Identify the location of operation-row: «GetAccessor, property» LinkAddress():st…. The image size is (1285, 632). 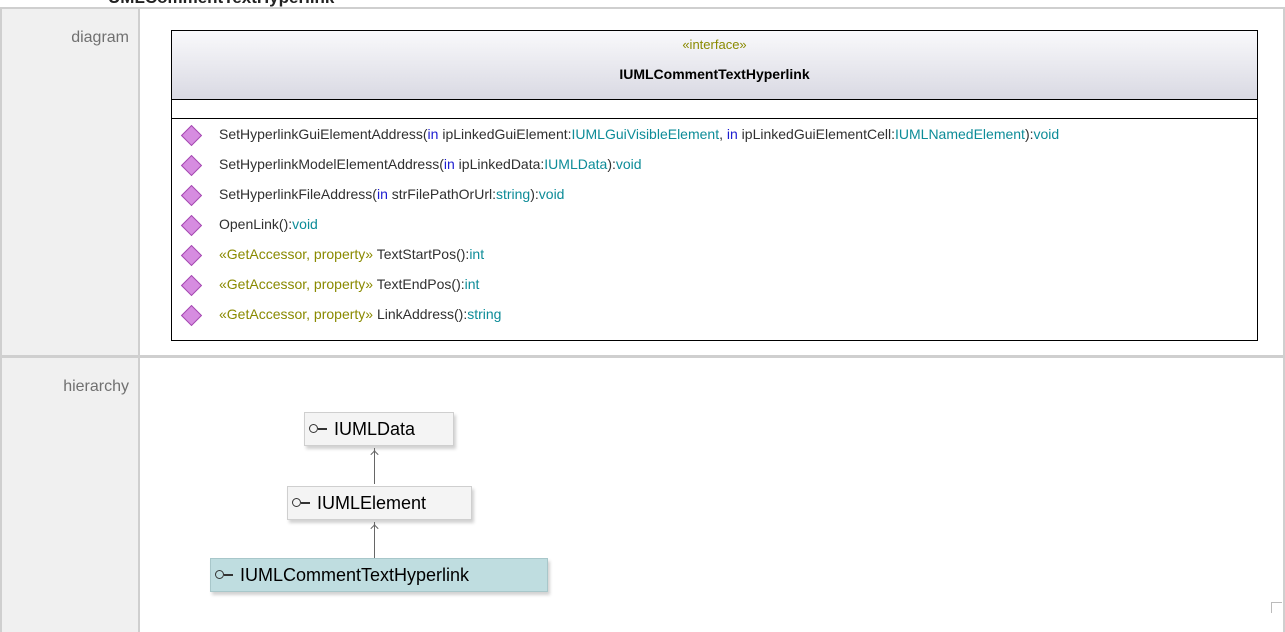
(714, 320).